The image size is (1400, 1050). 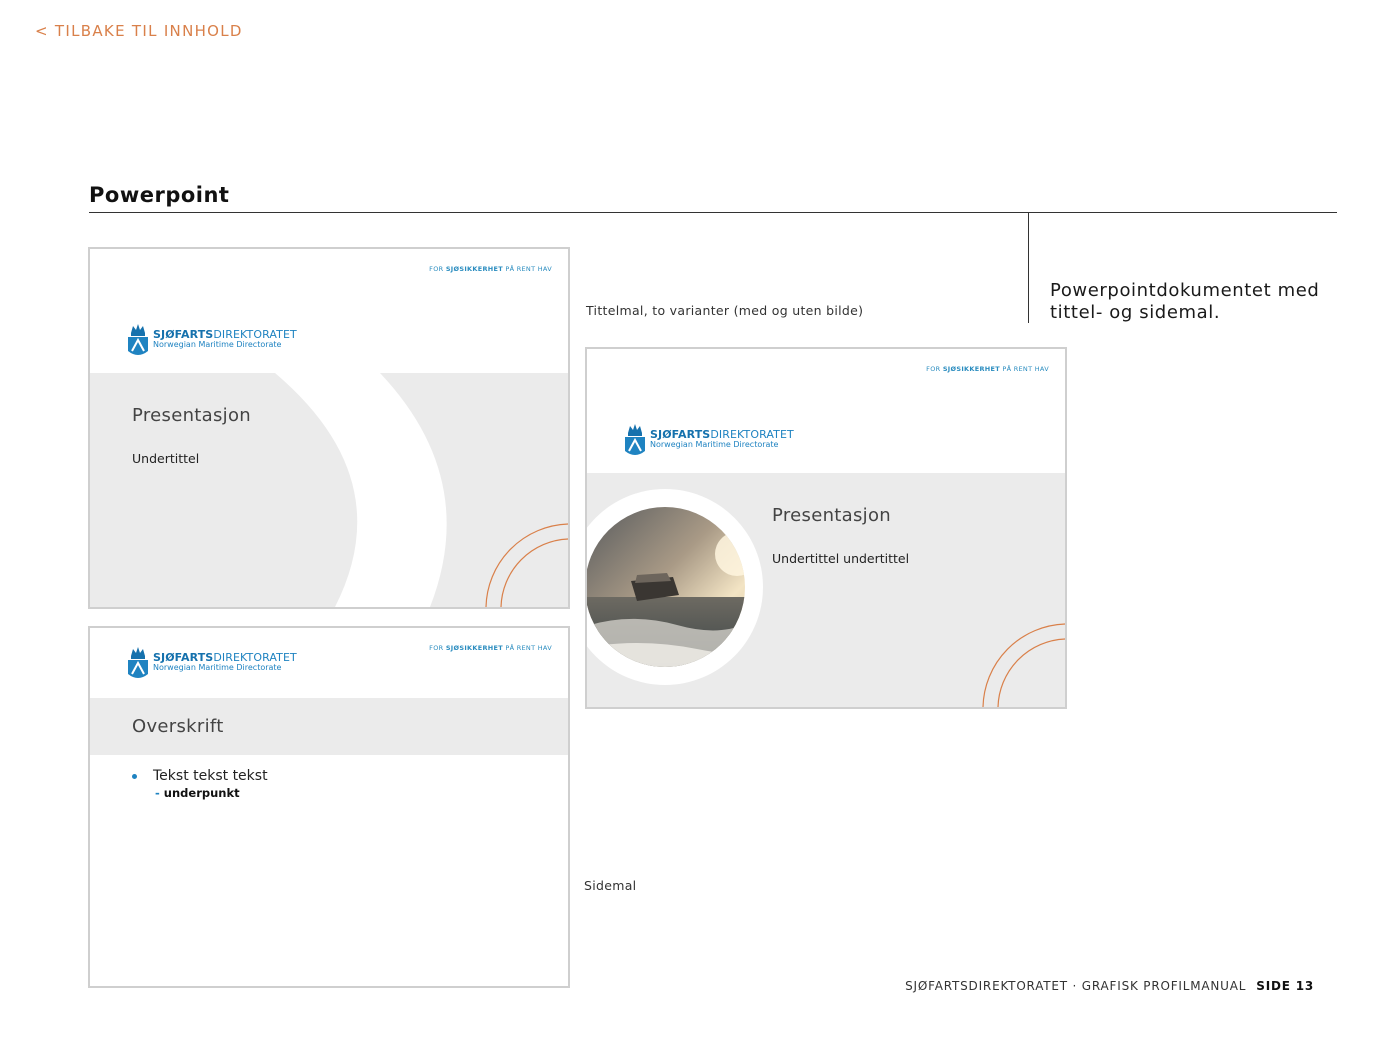 I want to click on section-rule, so click(x=713, y=212).